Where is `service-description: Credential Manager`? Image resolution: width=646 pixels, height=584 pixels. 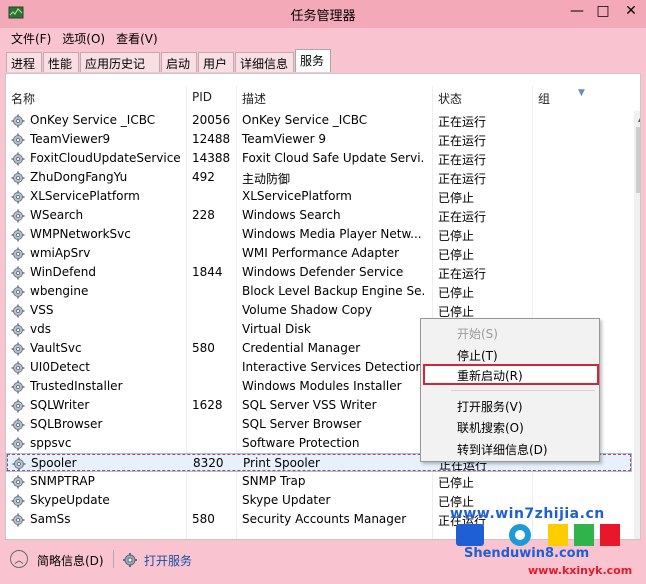 service-description: Credential Manager is located at coordinates (301, 348).